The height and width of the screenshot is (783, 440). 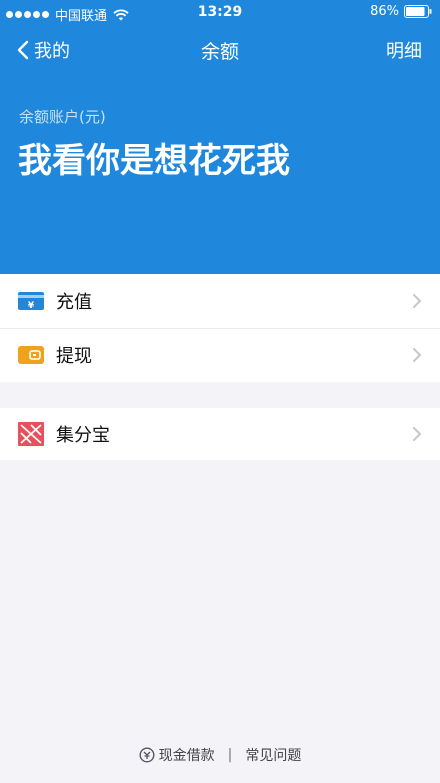 I want to click on jifenbao-item: 集分宝, so click(x=220, y=434).